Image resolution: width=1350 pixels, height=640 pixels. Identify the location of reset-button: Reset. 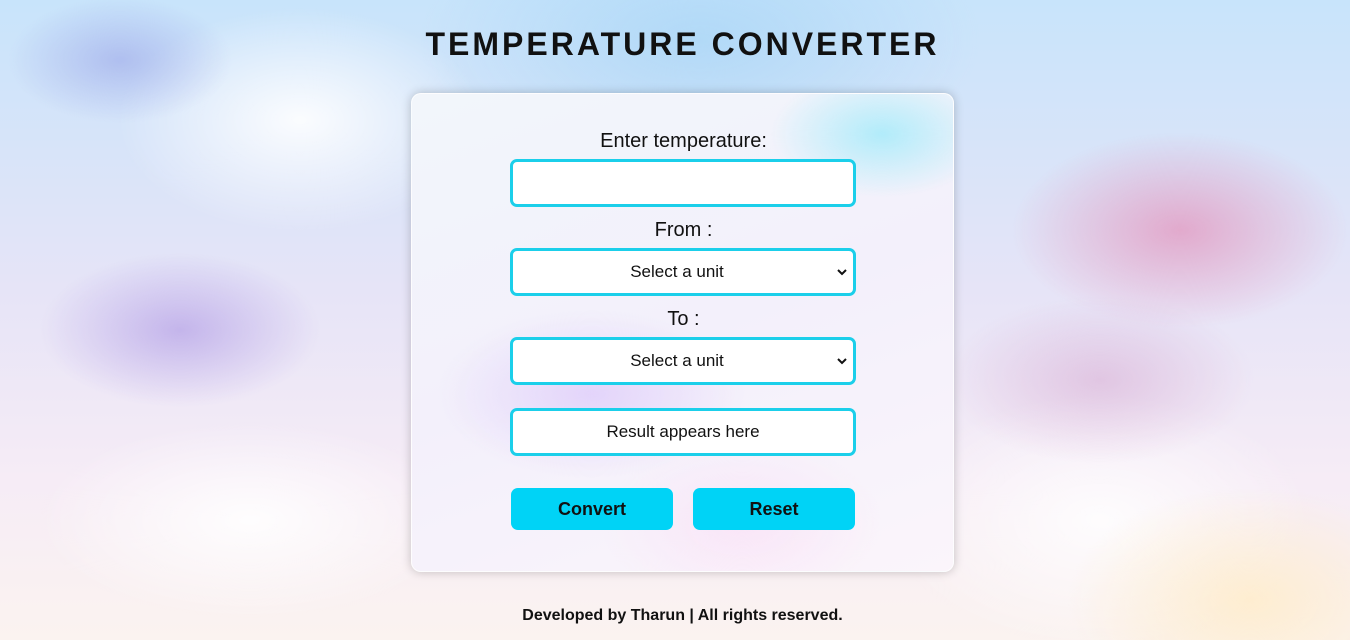
(774, 509).